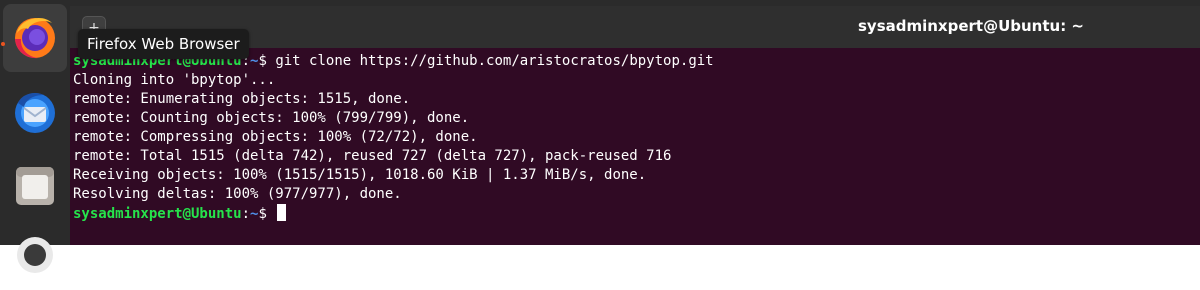 This screenshot has width=1200, height=290. I want to click on running-indicator, so click(3, 44).